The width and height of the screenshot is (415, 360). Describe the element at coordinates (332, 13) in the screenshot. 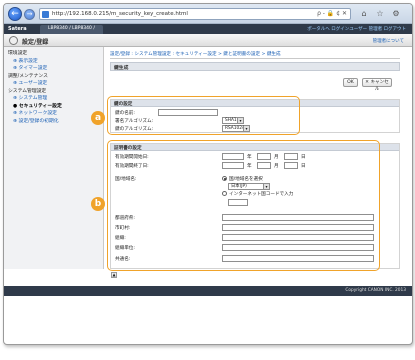

I see `address-tools-icon: ρ - 🔒 ¢ ✕` at that location.